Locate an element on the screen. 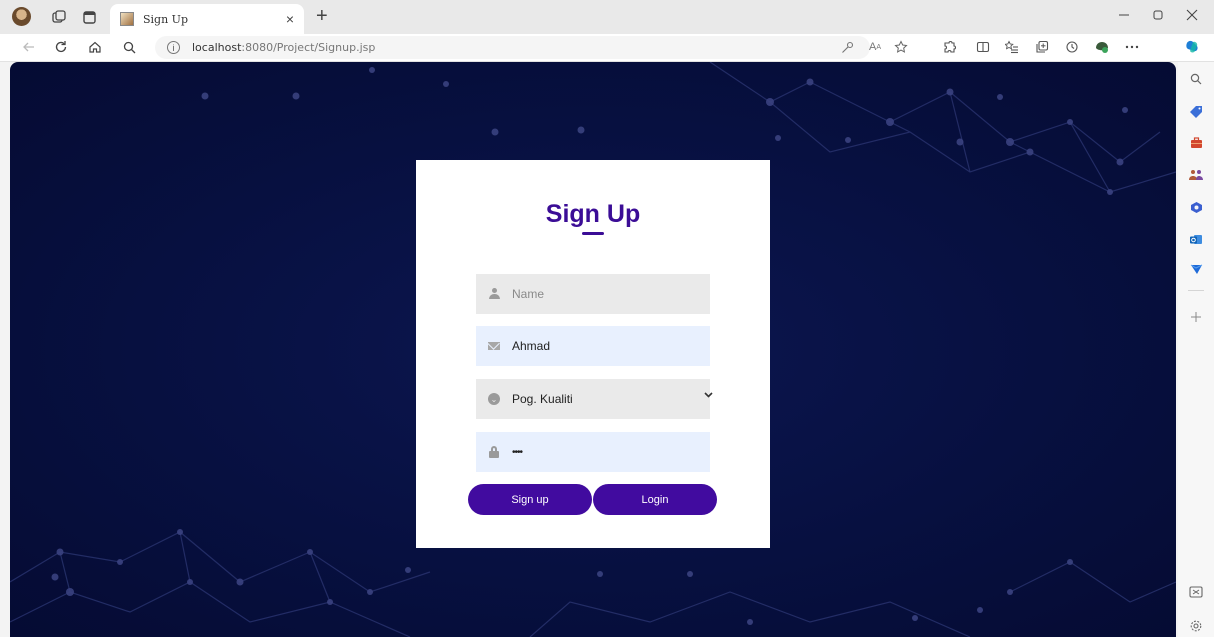 This screenshot has width=1214, height=637. close-window-icon is located at coordinates (1192, 16).